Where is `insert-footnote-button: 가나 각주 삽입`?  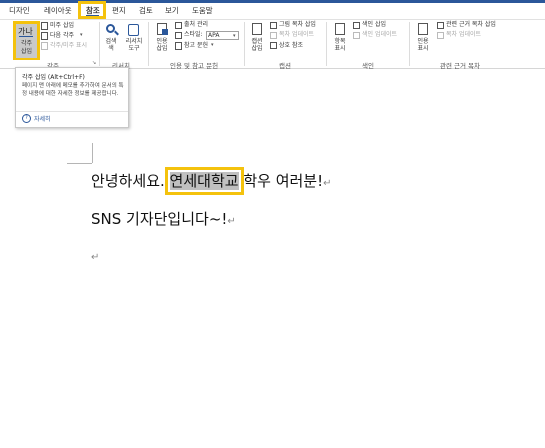 insert-footnote-button: 가나 각주 삽입 is located at coordinates (26, 41).